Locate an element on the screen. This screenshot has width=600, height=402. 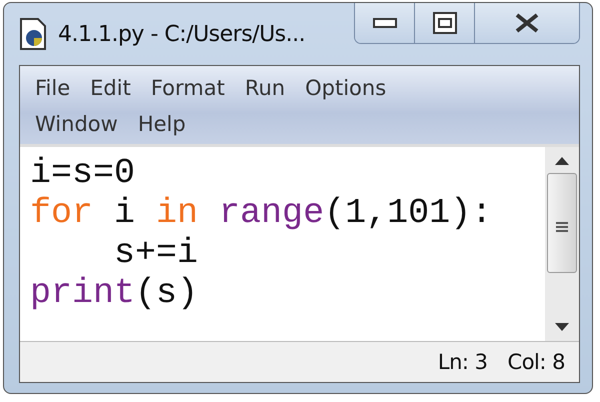
grip-icon is located at coordinates (562, 227).